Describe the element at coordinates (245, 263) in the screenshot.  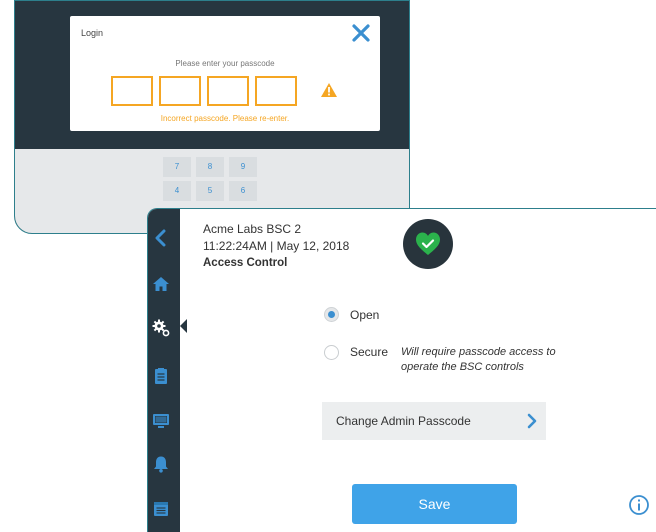
I see `section-title: Access Control` at that location.